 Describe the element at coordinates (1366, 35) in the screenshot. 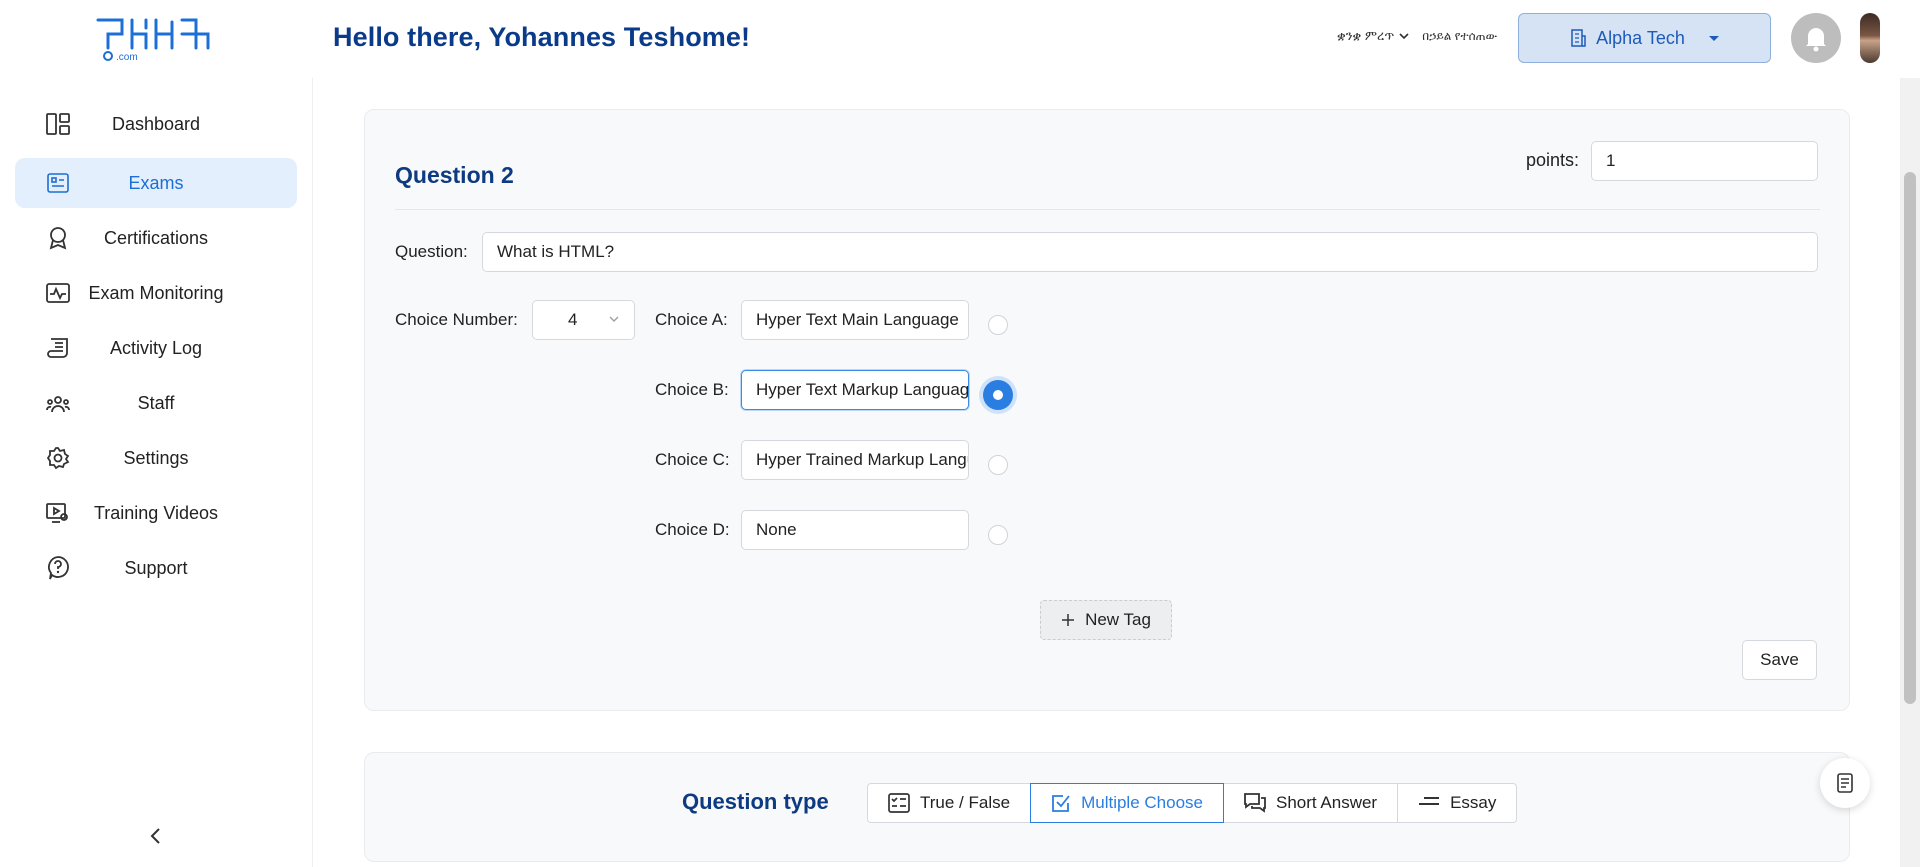

I see `language-label: ቋንቋ ምረጥ` at that location.